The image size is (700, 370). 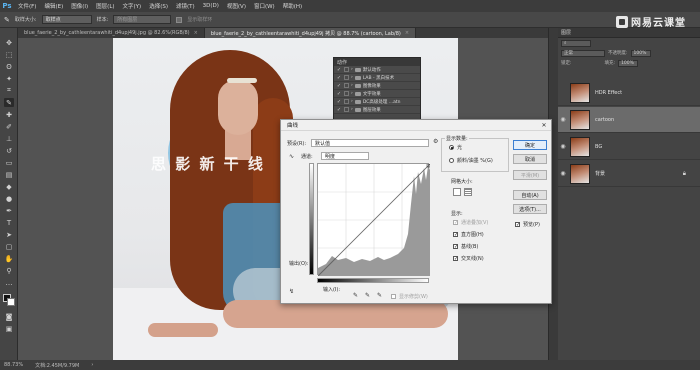 I want to click on show-clipping-checkbox, so click(x=393, y=296).